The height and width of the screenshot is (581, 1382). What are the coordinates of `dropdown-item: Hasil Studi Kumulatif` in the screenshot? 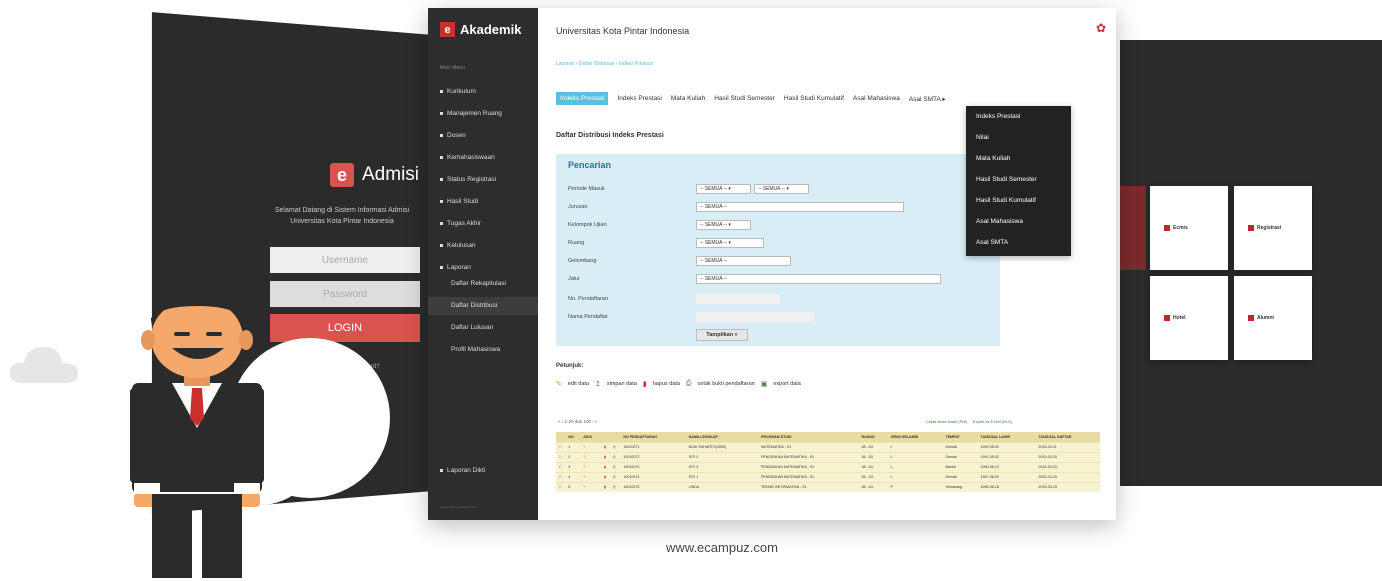 It's located at (1006, 200).